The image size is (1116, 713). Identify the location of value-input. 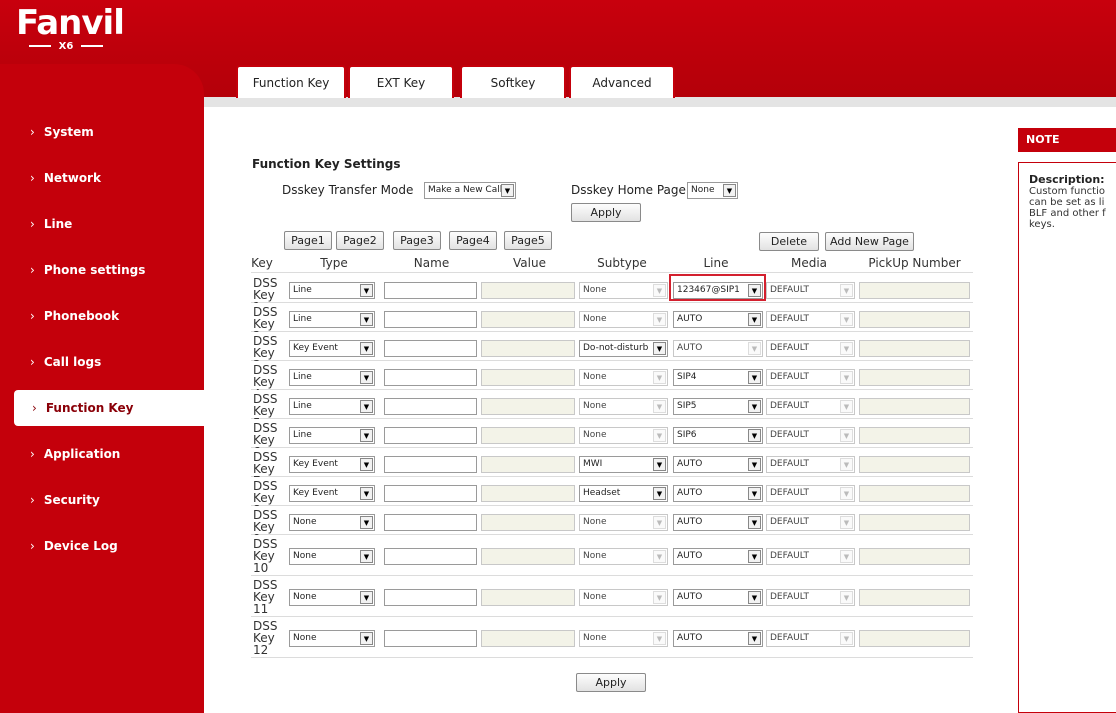
(528, 597).